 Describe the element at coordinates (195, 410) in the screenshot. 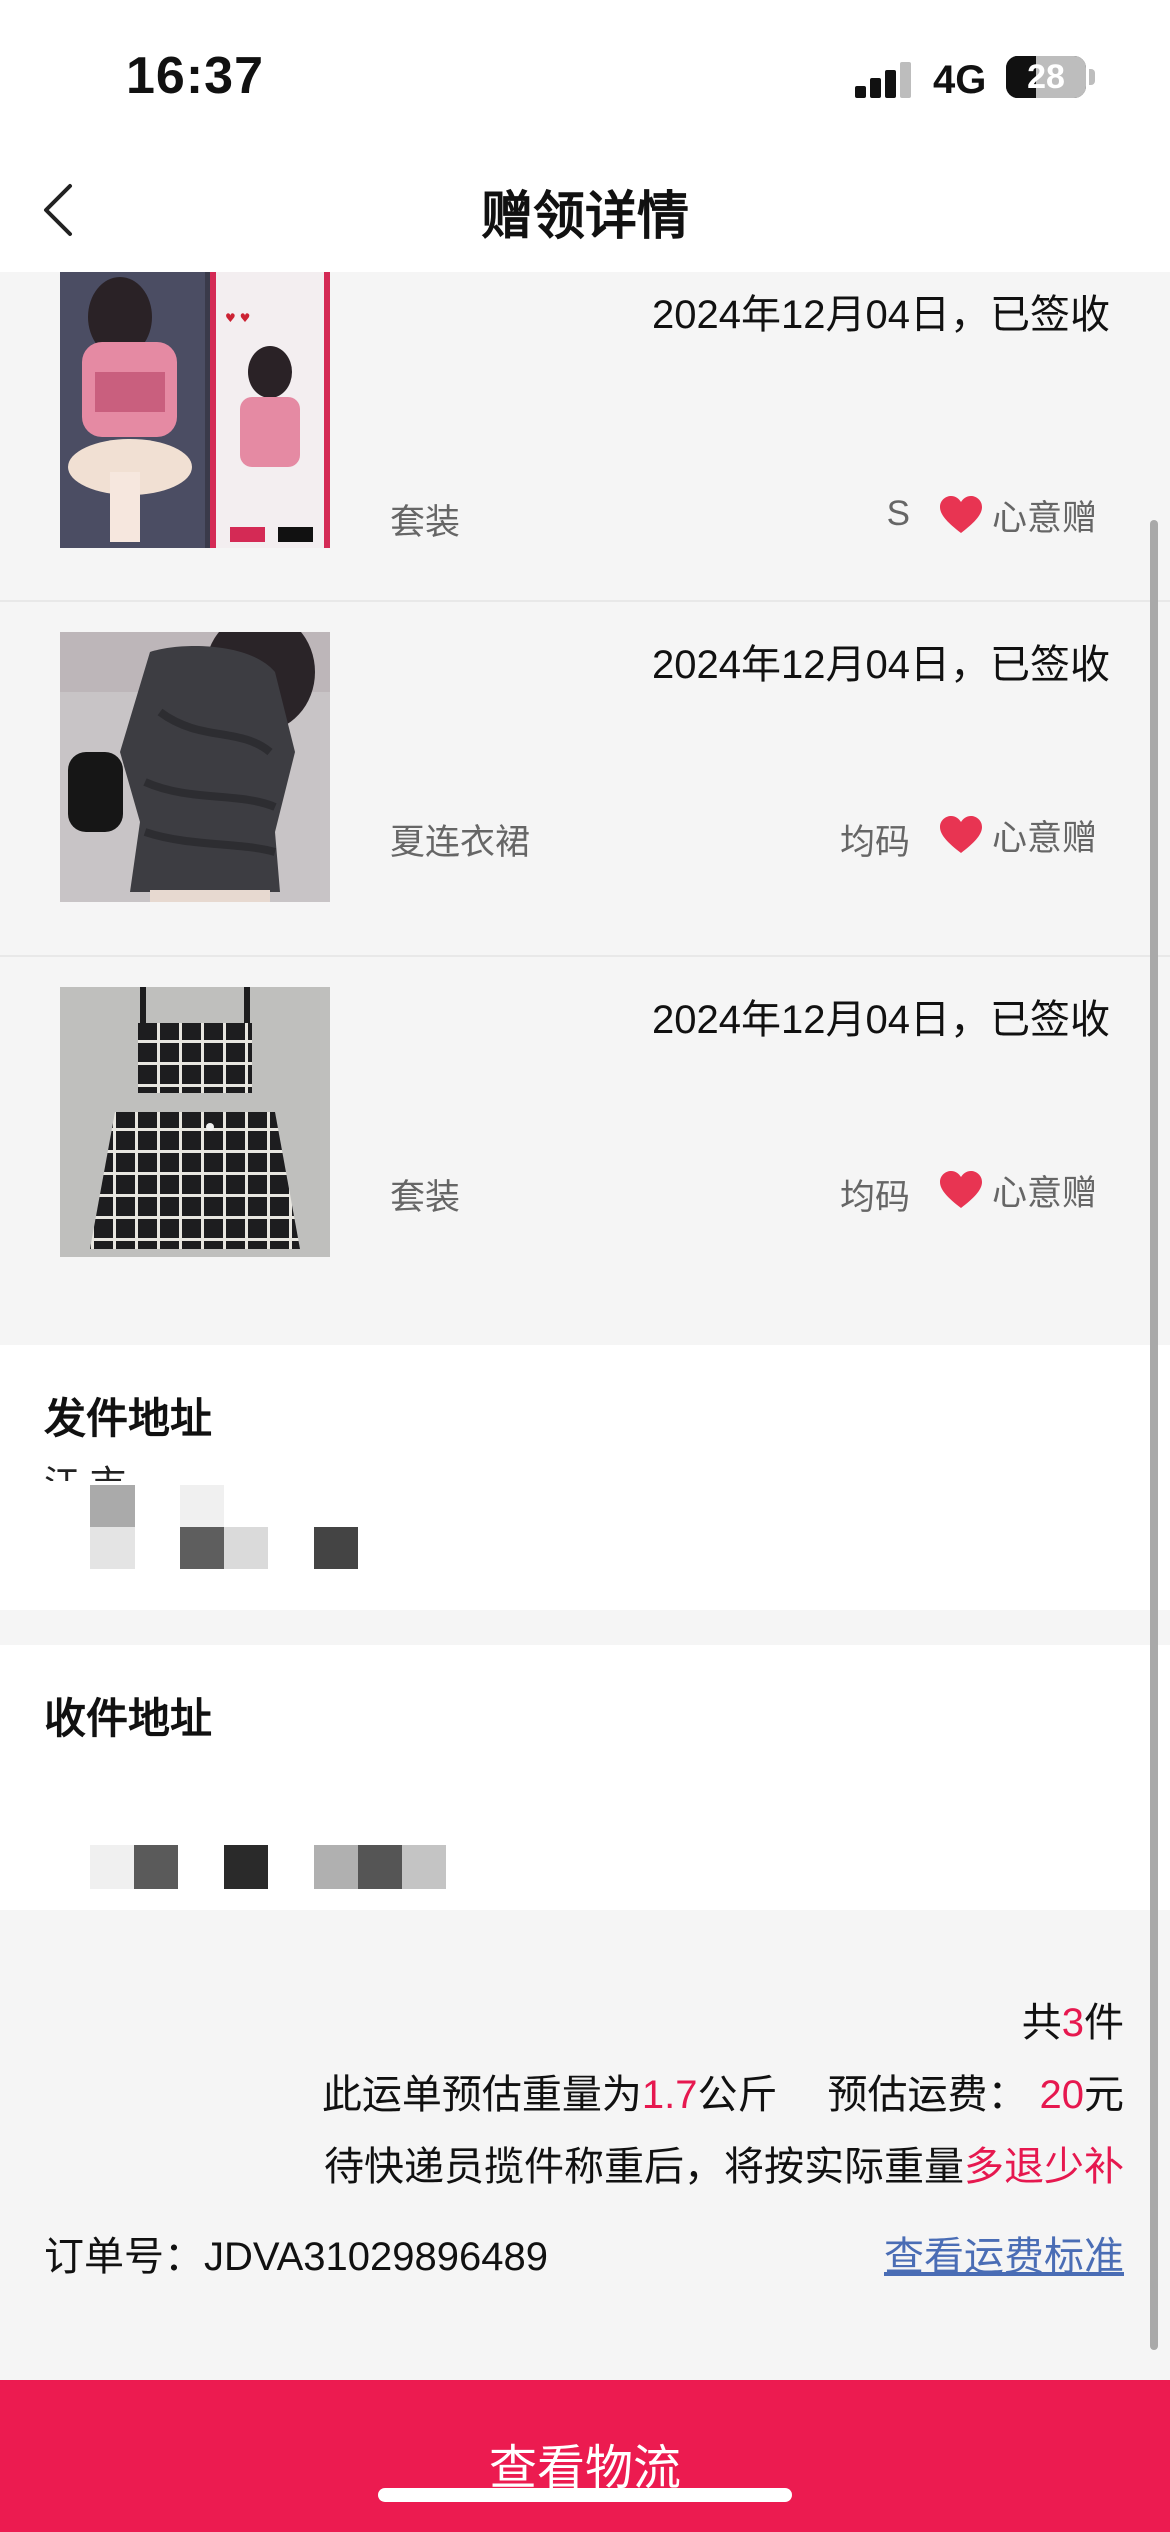

I see `product-image: ♥ ♥` at that location.